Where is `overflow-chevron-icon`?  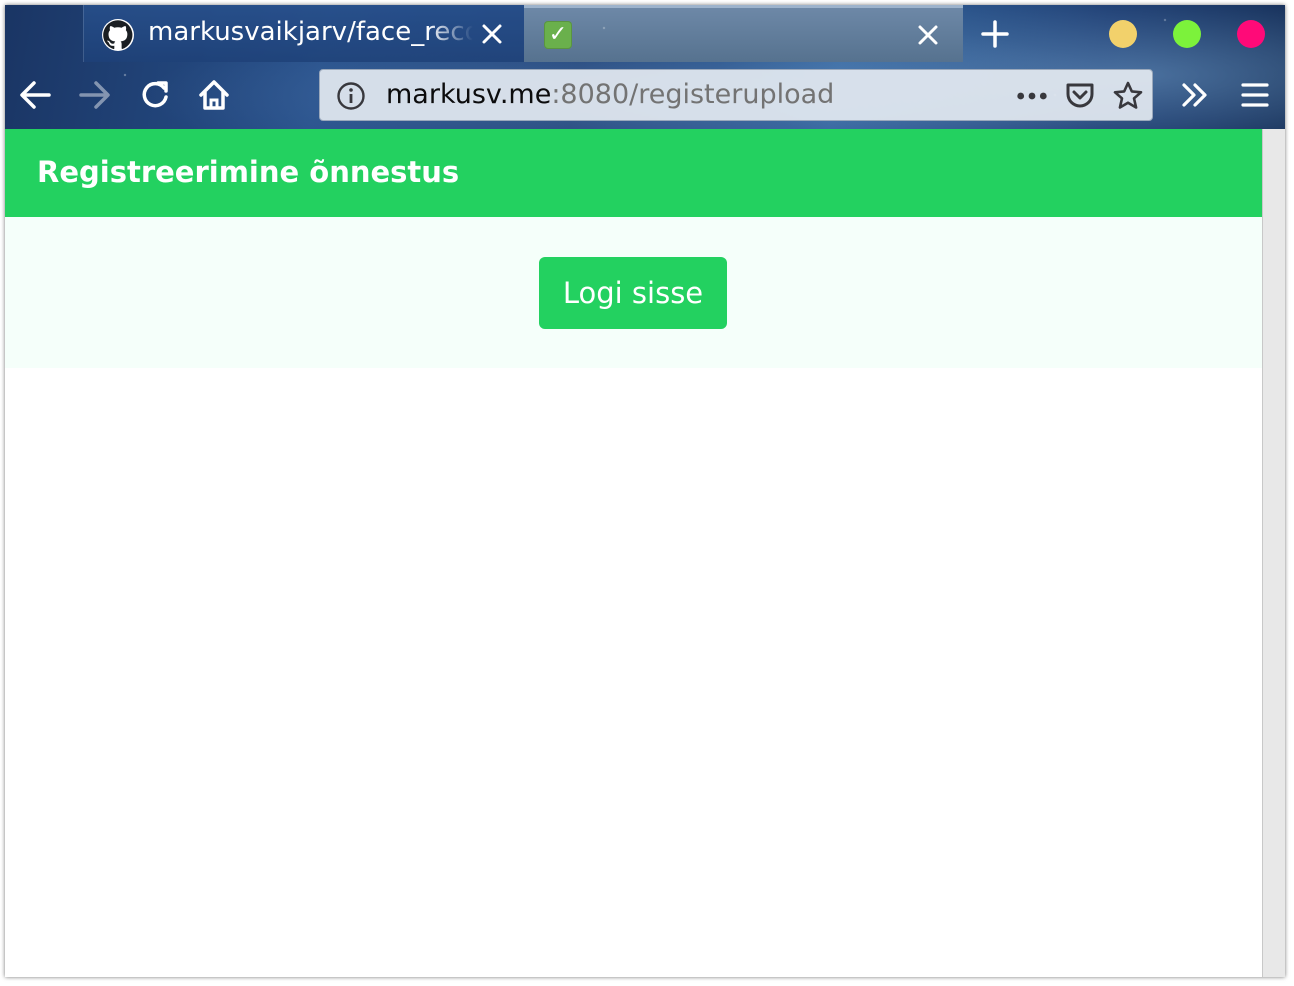 overflow-chevron-icon is located at coordinates (1195, 95).